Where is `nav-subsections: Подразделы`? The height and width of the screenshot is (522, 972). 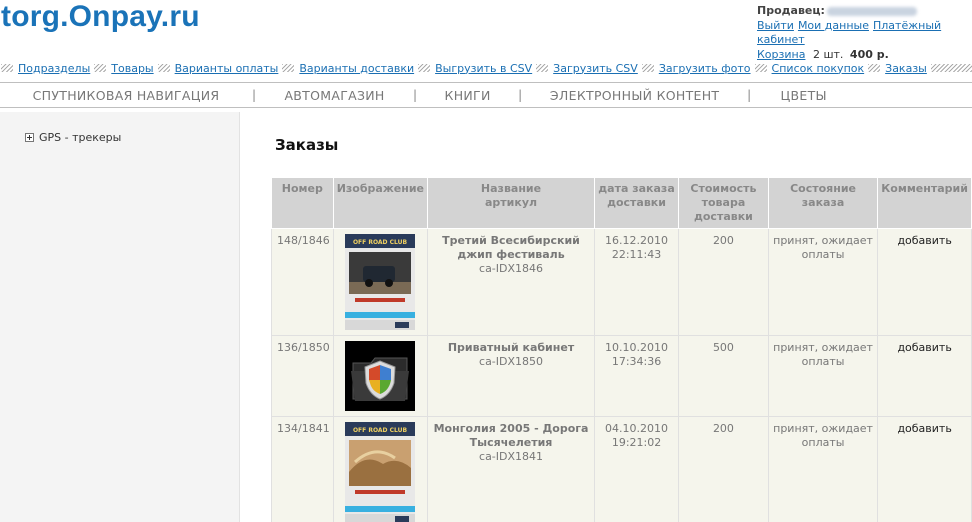 nav-subsections: Подразделы is located at coordinates (54, 68).